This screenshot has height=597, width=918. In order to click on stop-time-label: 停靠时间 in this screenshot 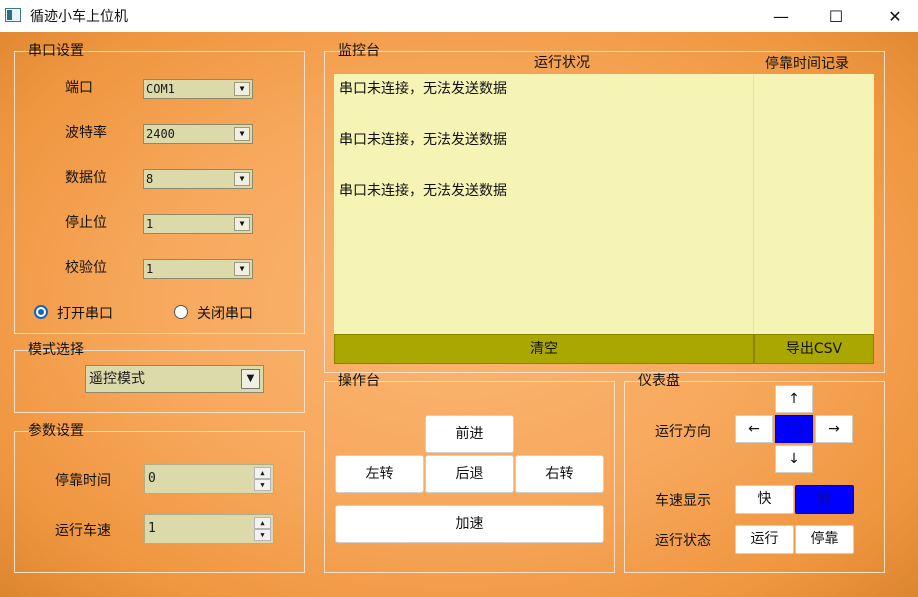, I will do `click(83, 481)`.